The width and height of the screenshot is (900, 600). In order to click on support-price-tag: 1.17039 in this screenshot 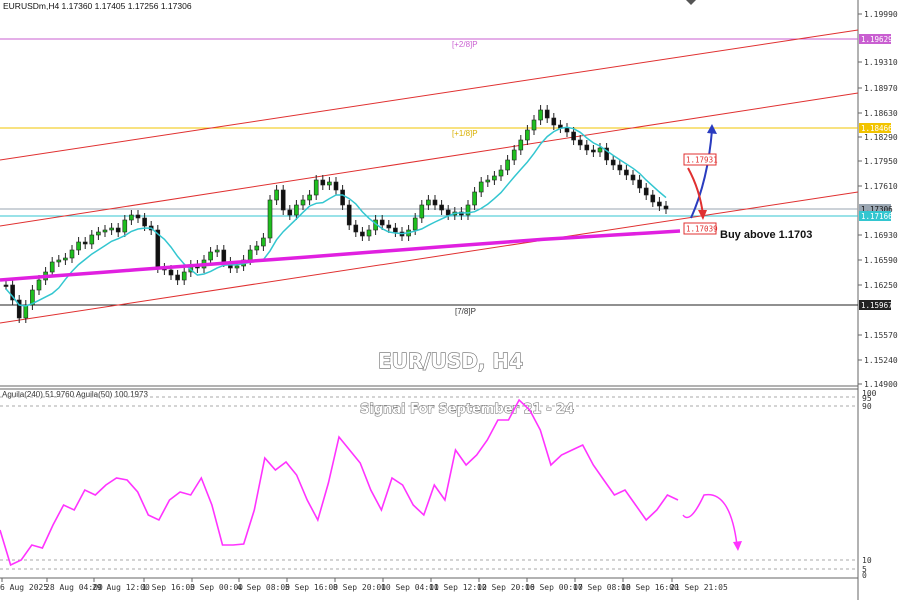, I will do `click(700, 228)`.